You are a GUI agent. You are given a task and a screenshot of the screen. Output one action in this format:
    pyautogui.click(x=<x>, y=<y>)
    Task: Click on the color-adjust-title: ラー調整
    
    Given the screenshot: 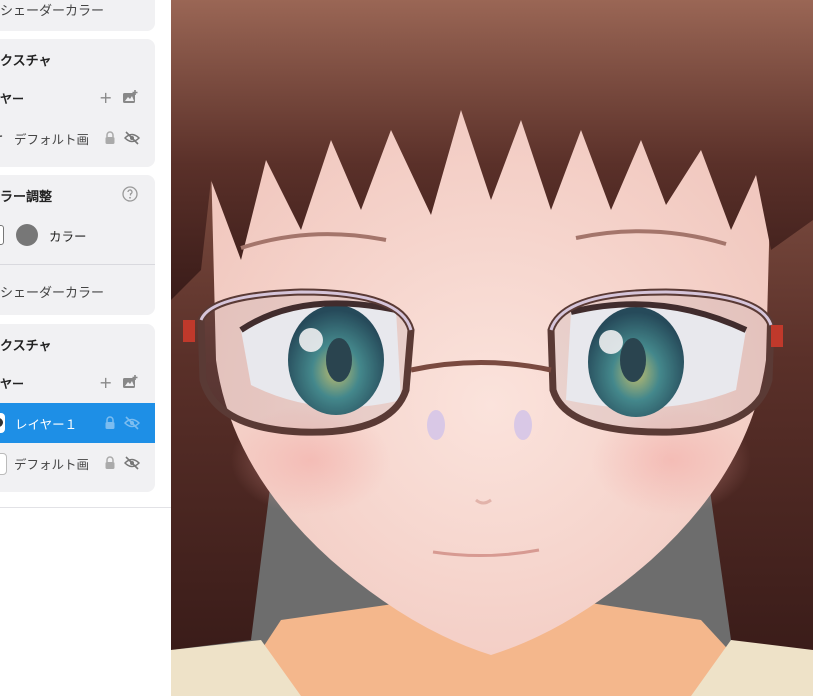 What is the action you would take?
    pyautogui.click(x=26, y=197)
    